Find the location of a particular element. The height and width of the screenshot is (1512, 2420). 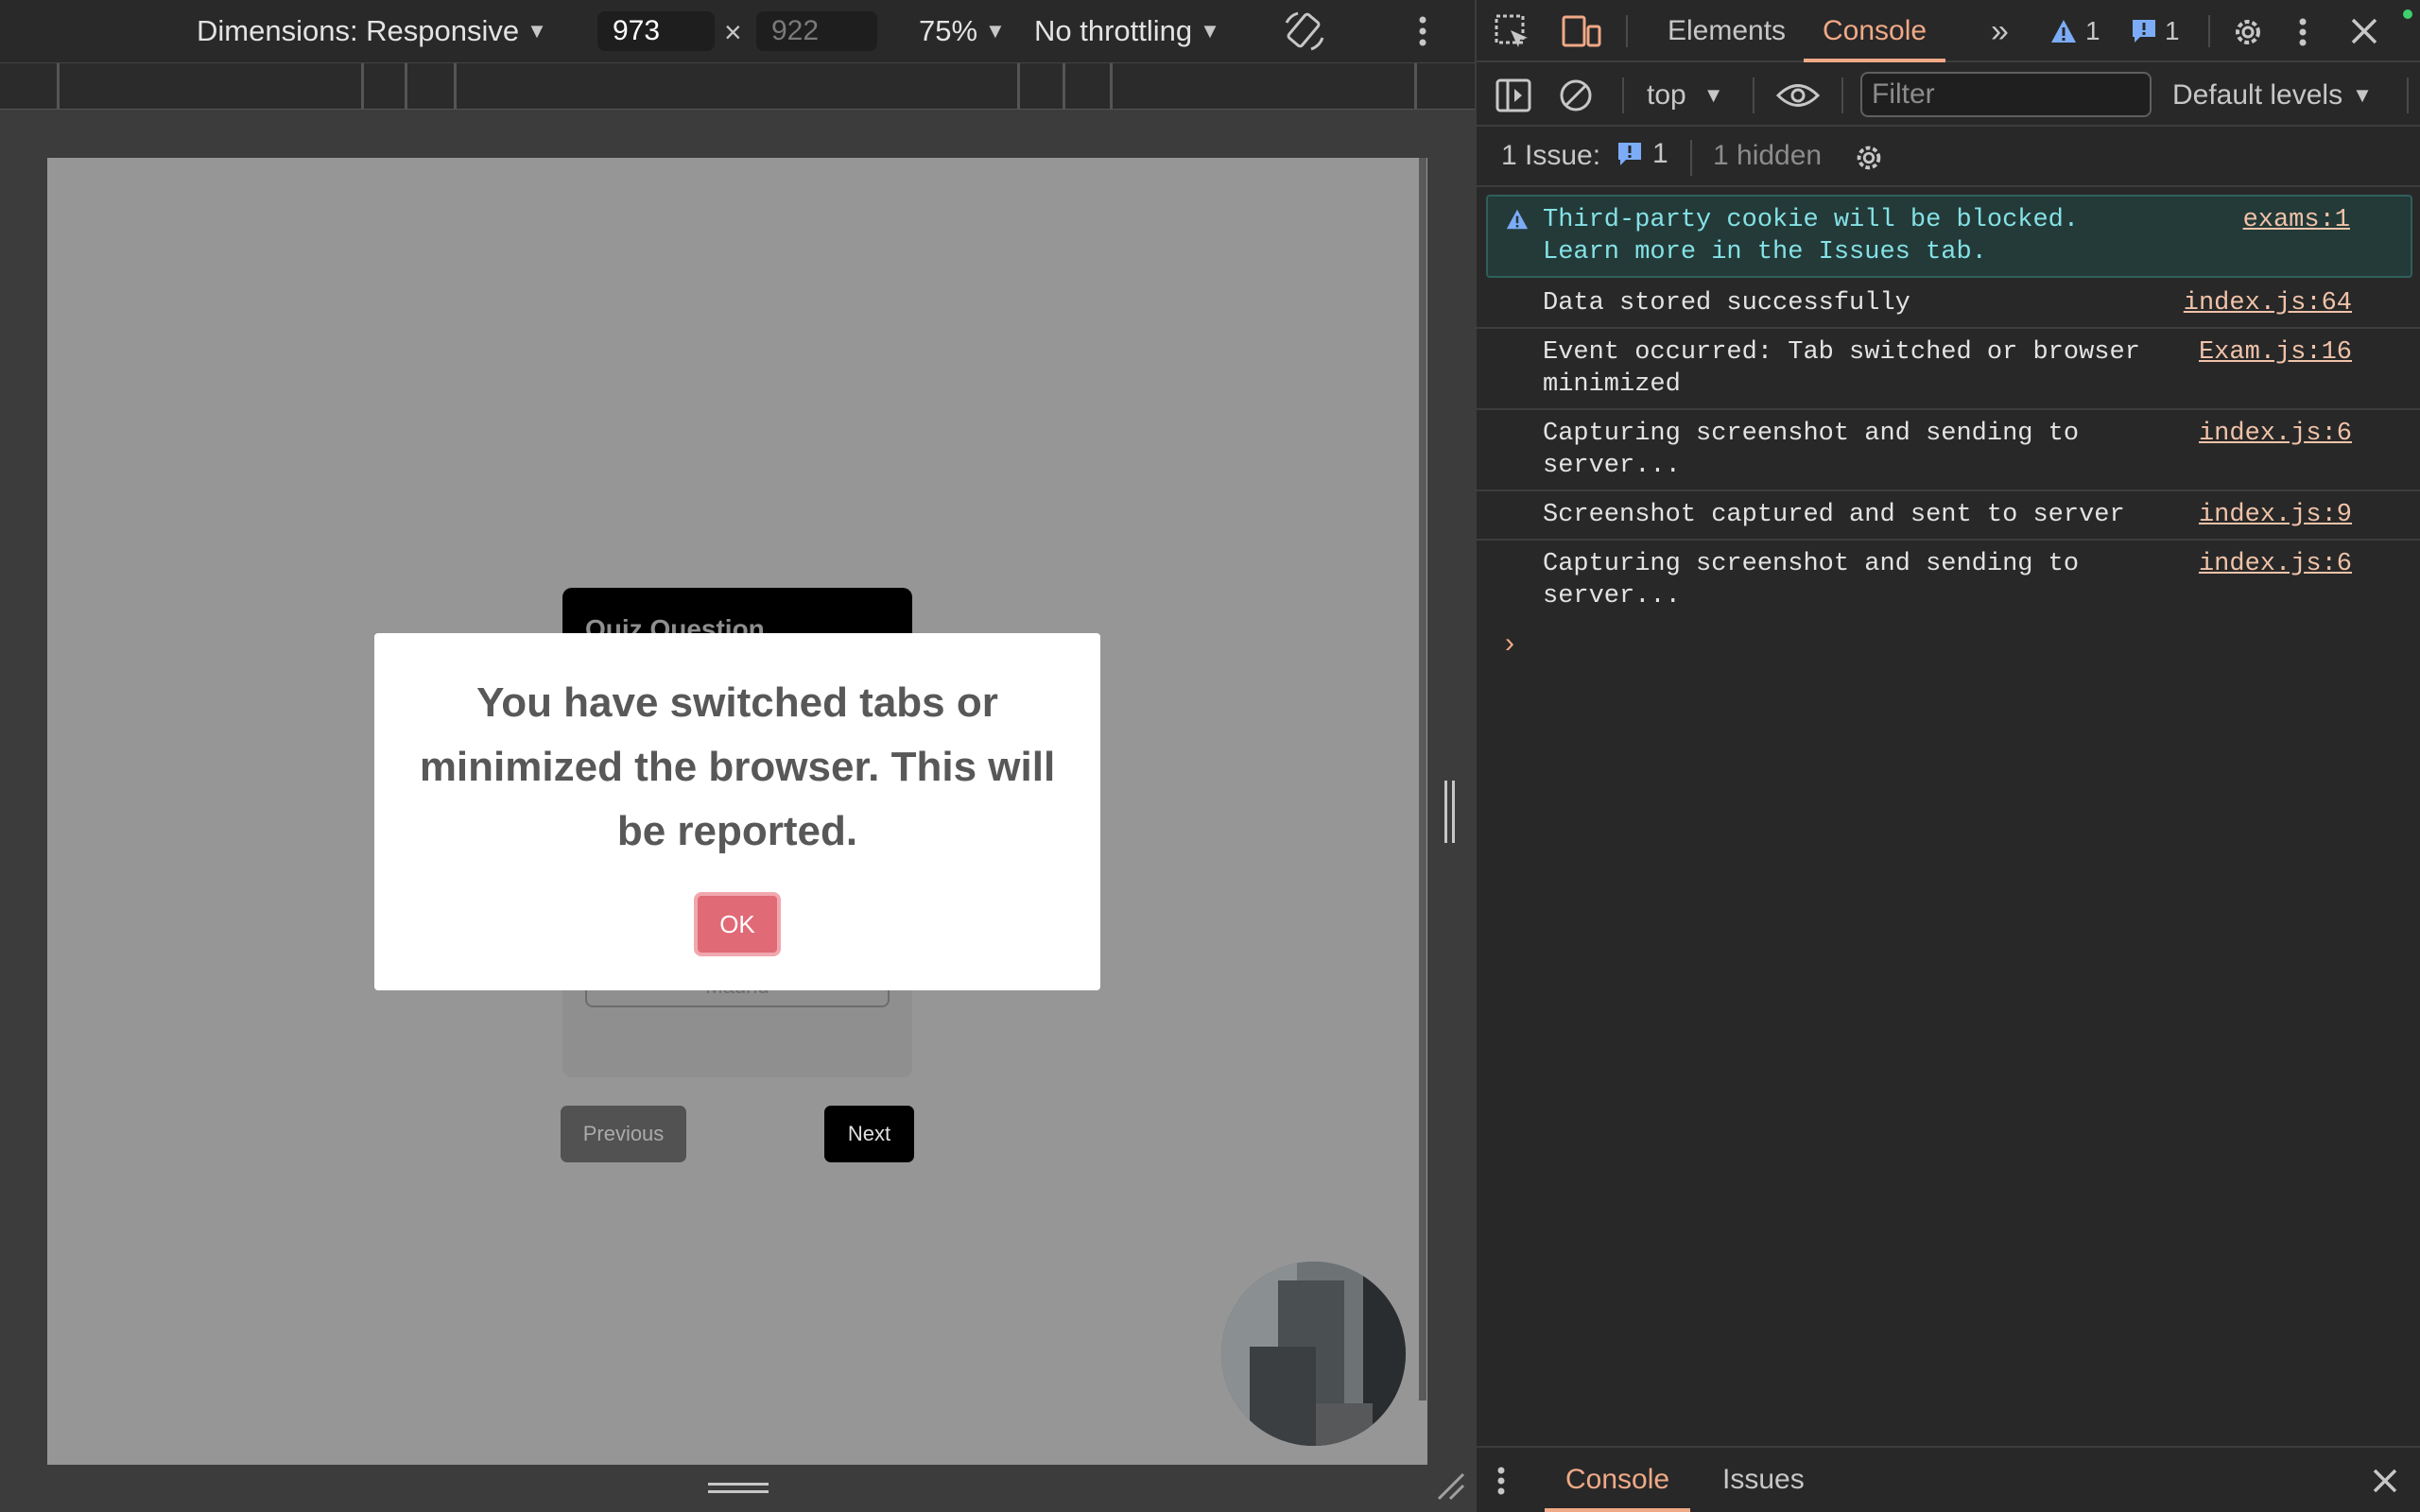

context-dropdown: top ▼ is located at coordinates (1686, 95).